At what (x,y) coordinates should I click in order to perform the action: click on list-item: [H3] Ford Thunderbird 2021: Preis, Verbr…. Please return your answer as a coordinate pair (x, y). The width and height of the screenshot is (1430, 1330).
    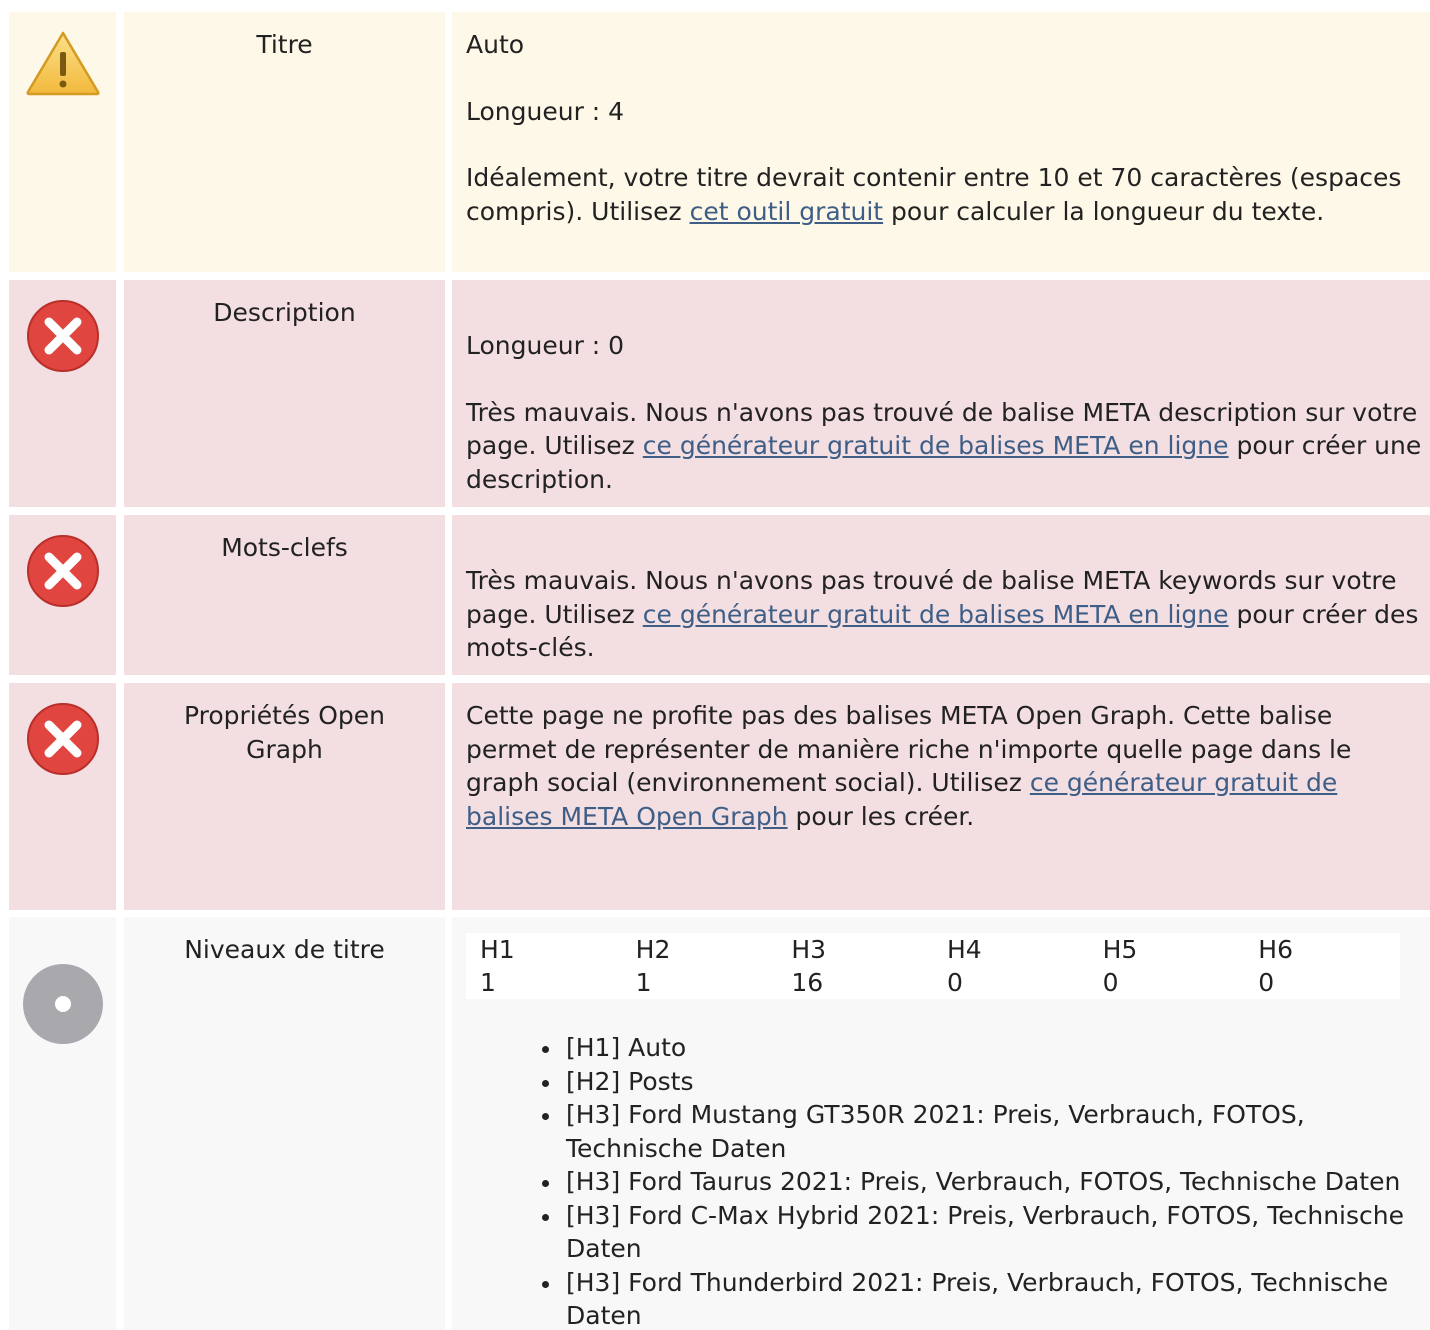
    Looking at the image, I should click on (982, 1298).